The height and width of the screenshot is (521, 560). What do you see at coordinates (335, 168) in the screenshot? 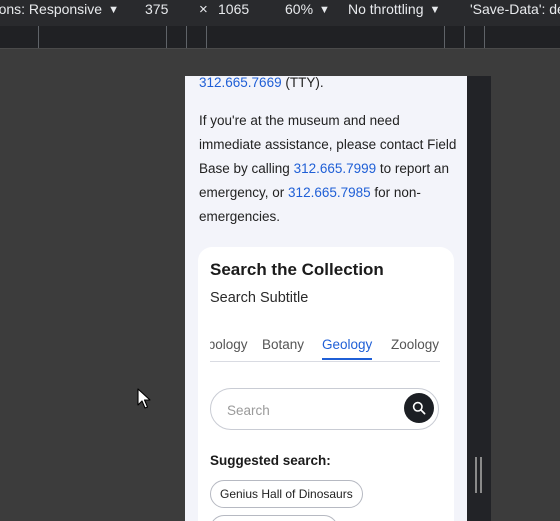
I see `emergency-phone-link: 312.665.7999` at bounding box center [335, 168].